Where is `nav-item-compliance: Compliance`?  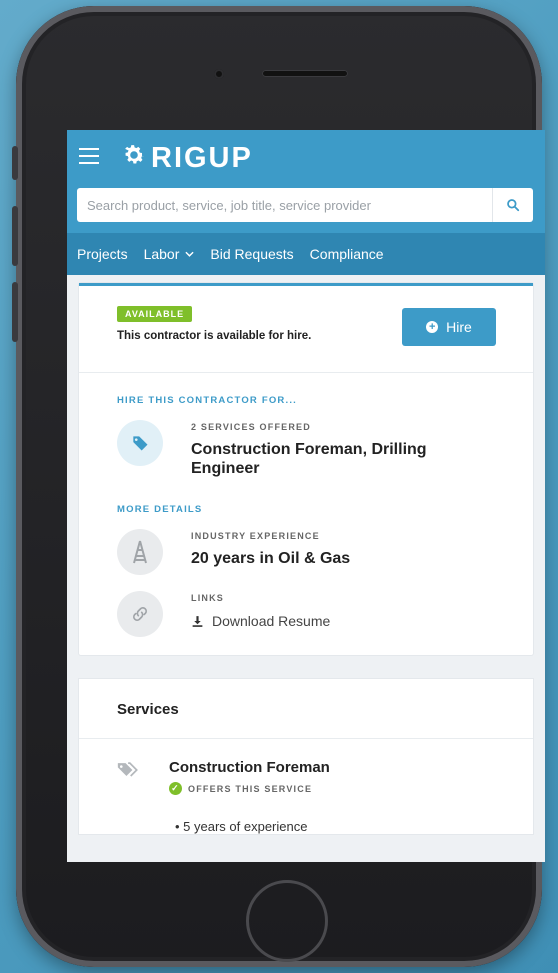
nav-item-compliance: Compliance is located at coordinates (347, 254).